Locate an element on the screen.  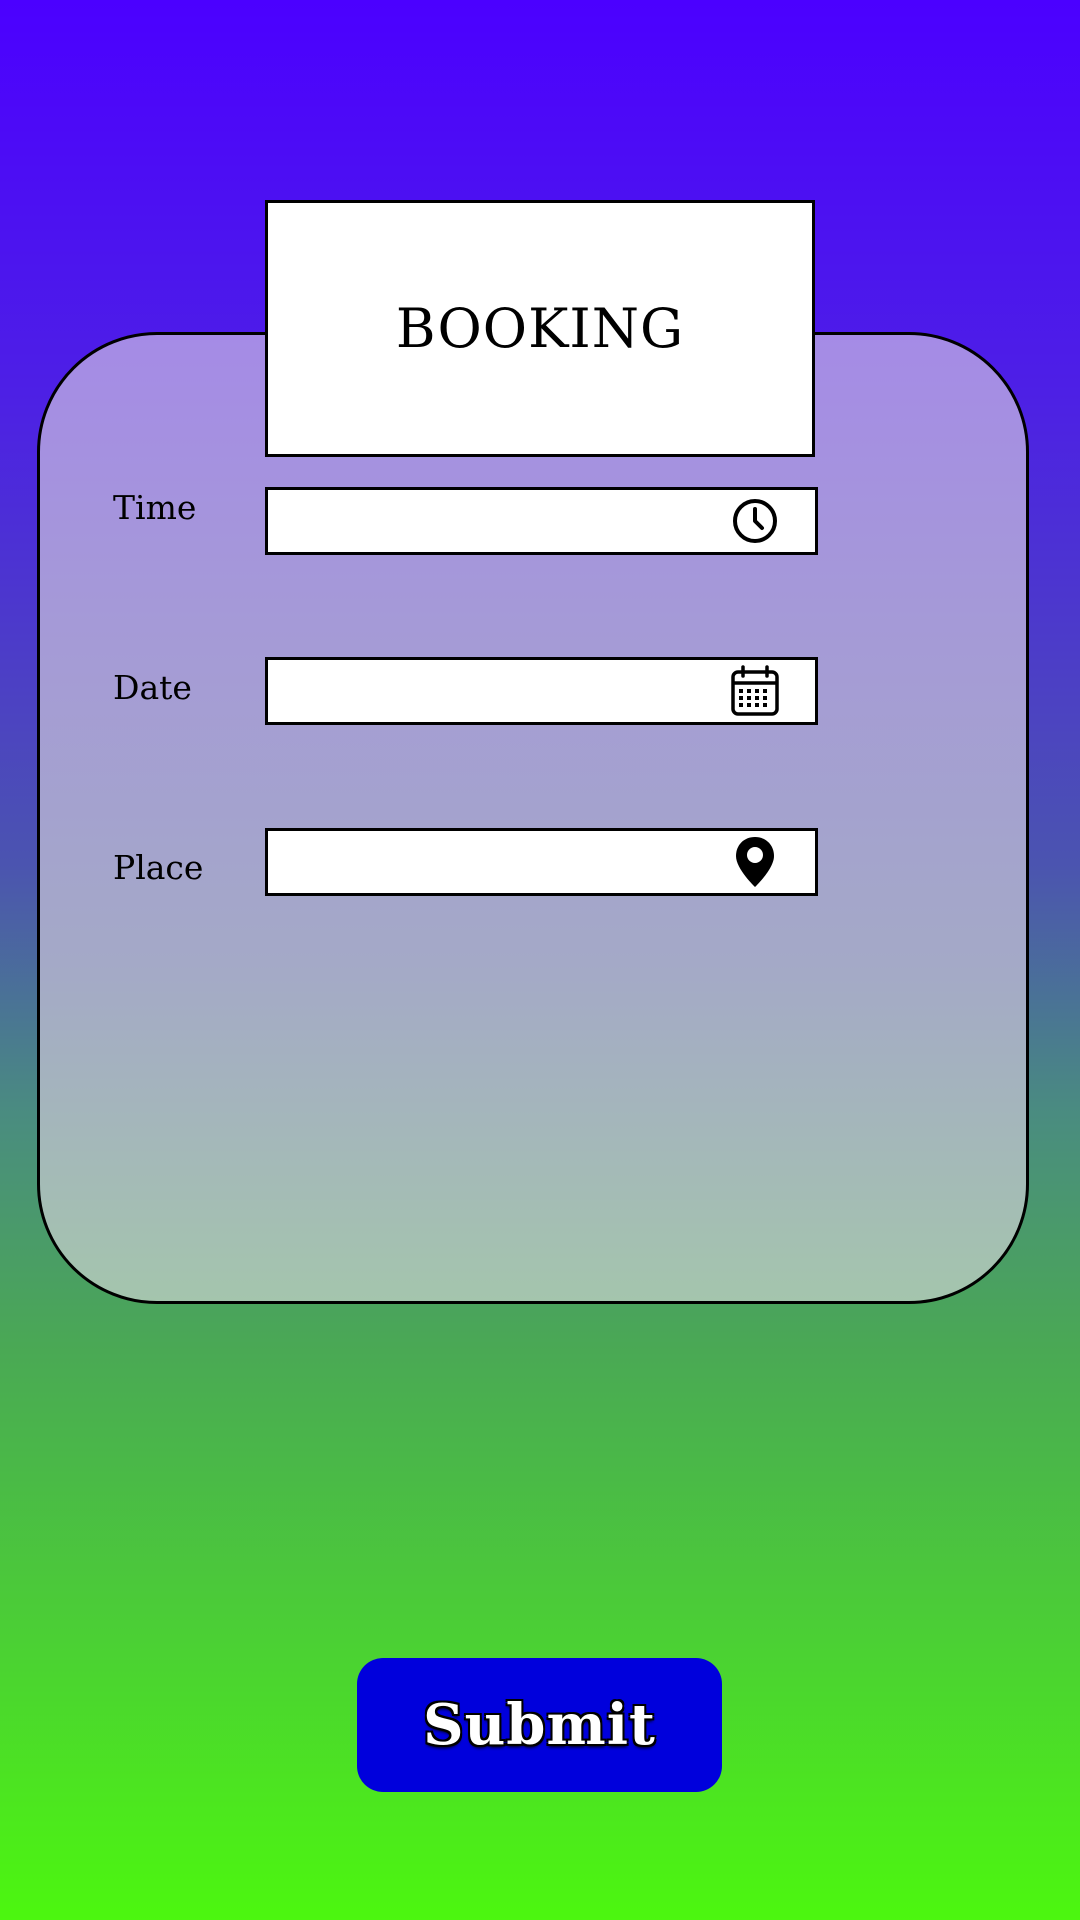
submit-button: Submit is located at coordinates (539, 1725).